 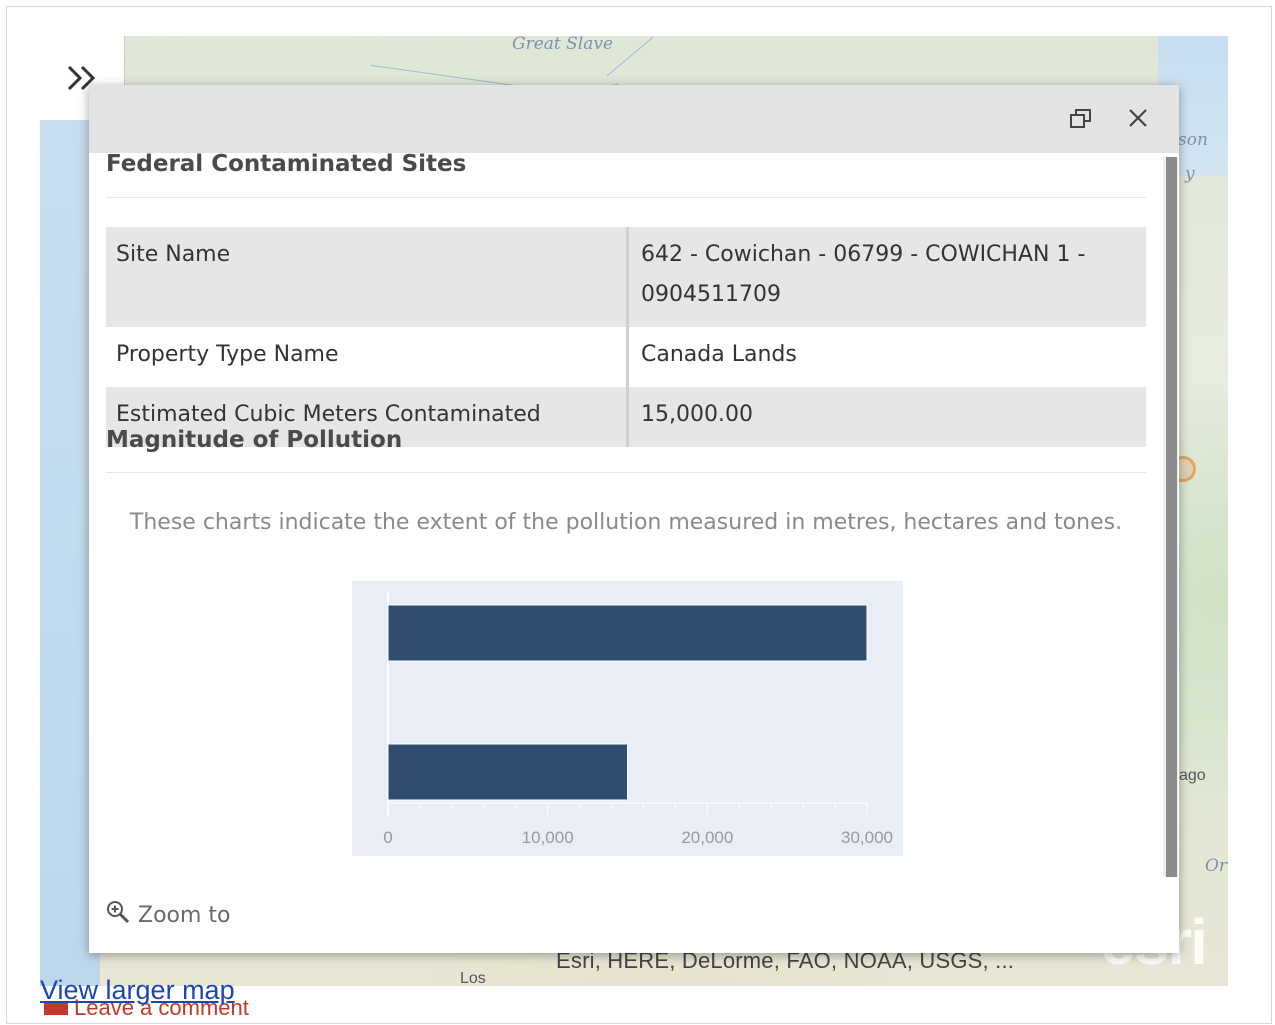 What do you see at coordinates (719, 354) in the screenshot?
I see `field-value: Canada Lands` at bounding box center [719, 354].